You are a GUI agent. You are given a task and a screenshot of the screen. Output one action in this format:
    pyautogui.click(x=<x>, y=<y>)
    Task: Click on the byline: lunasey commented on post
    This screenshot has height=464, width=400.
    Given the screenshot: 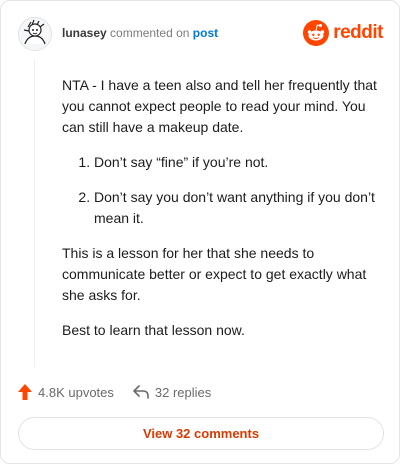 What is the action you would take?
    pyautogui.click(x=140, y=33)
    